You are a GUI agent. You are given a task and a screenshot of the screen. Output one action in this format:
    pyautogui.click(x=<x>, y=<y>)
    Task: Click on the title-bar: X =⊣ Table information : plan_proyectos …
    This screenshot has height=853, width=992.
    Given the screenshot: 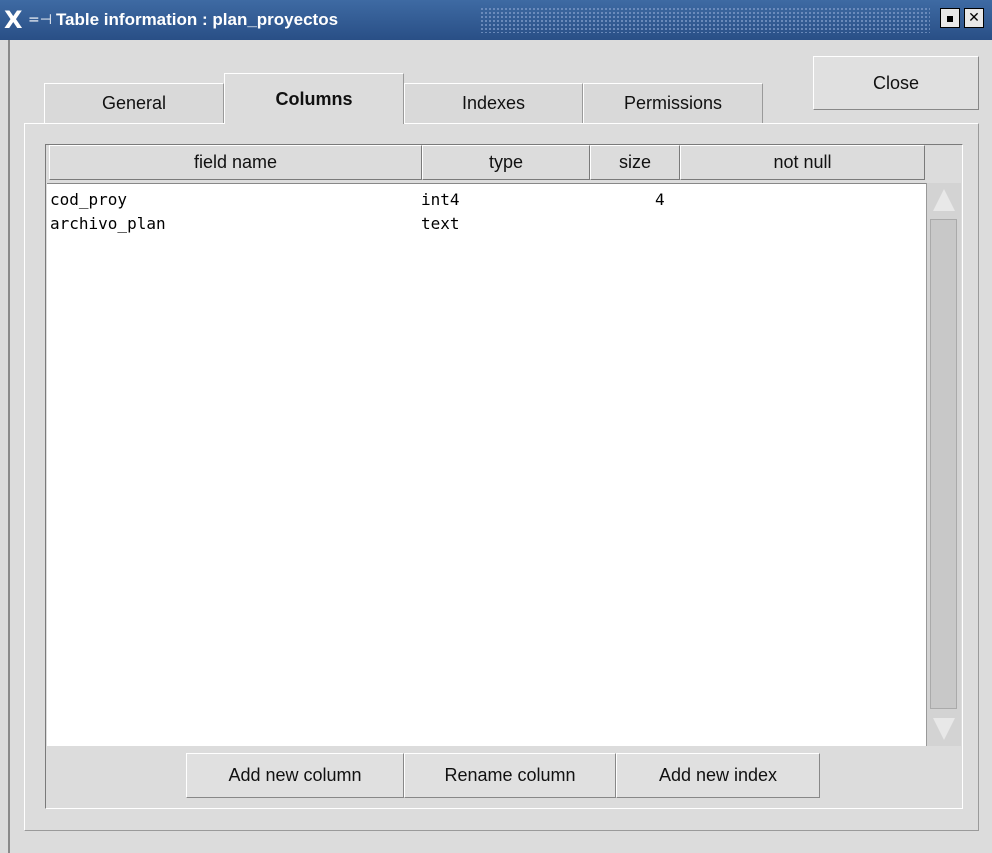 What is the action you would take?
    pyautogui.click(x=496, y=20)
    